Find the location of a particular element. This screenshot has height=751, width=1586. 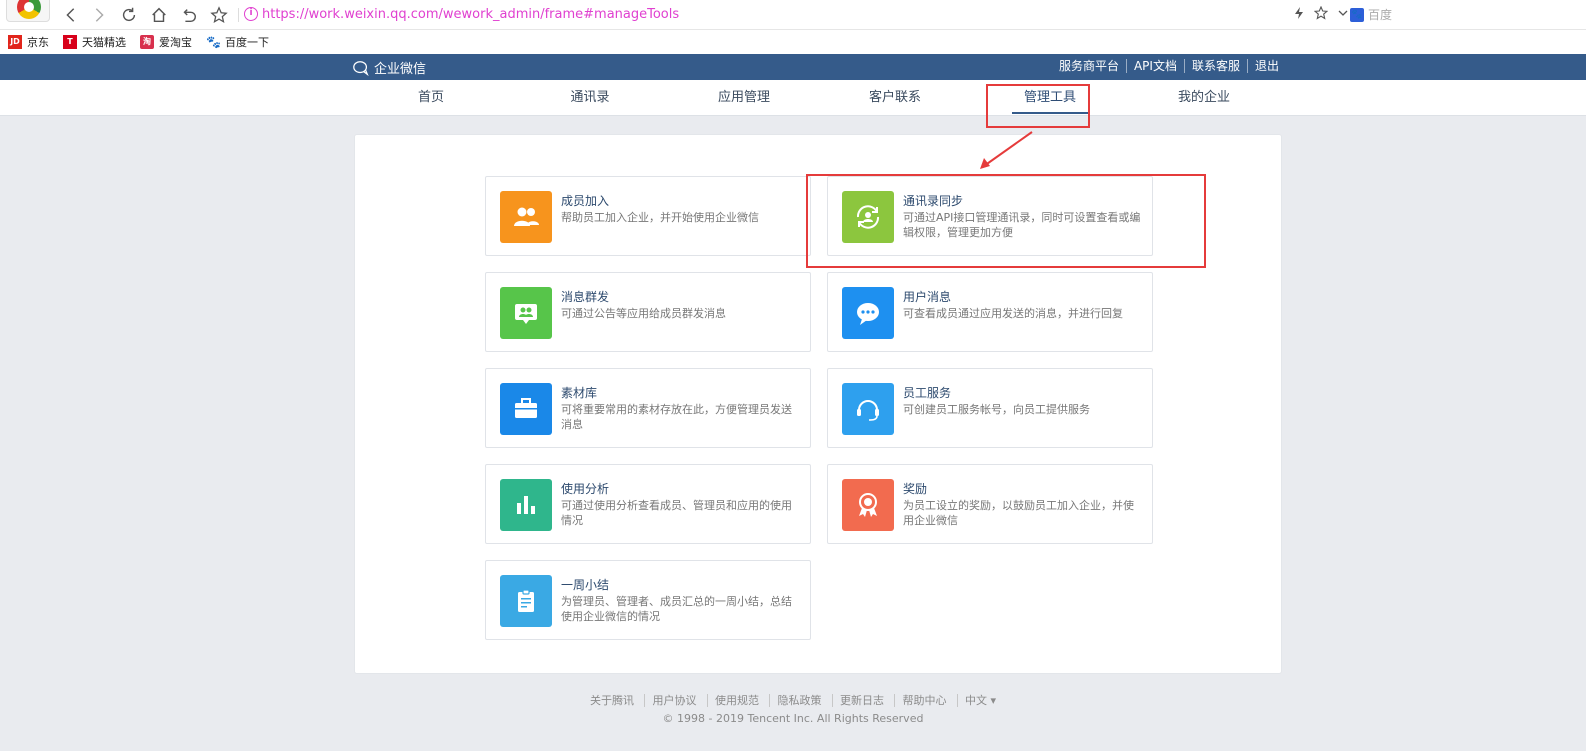

link-api-docs: API文档 is located at coordinates (1154, 66).